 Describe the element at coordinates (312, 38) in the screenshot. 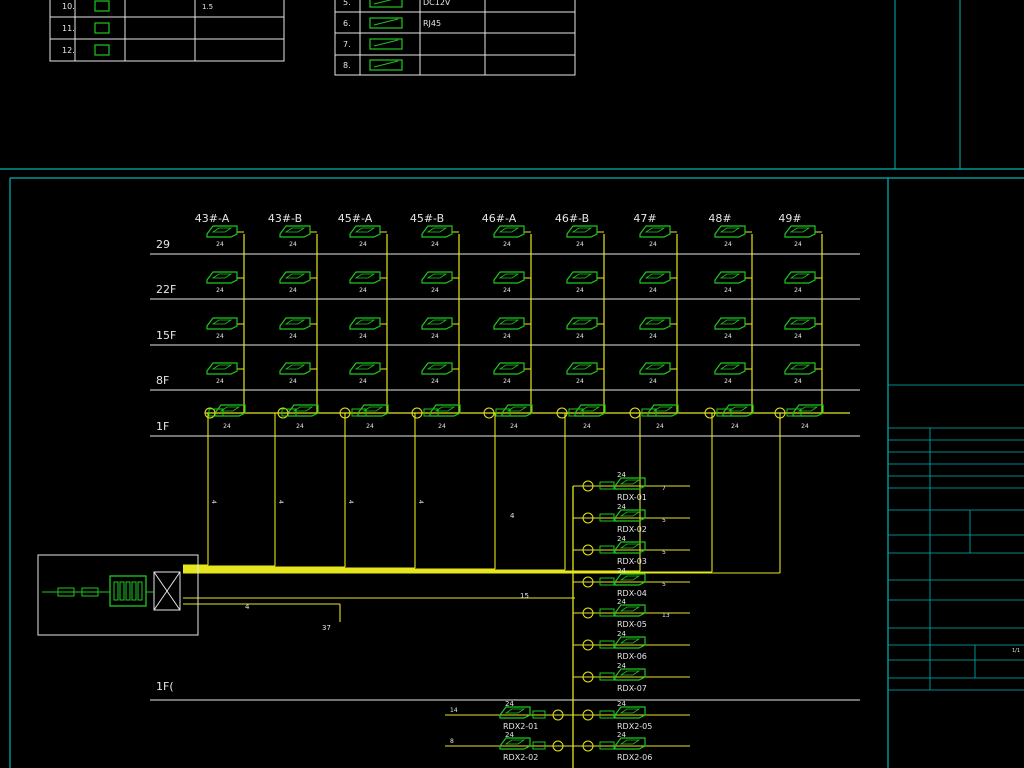

I see `legend-tables: 10. 1.5 11. 12. 5. DC12V 6. RJ45 7. 8.` at that location.